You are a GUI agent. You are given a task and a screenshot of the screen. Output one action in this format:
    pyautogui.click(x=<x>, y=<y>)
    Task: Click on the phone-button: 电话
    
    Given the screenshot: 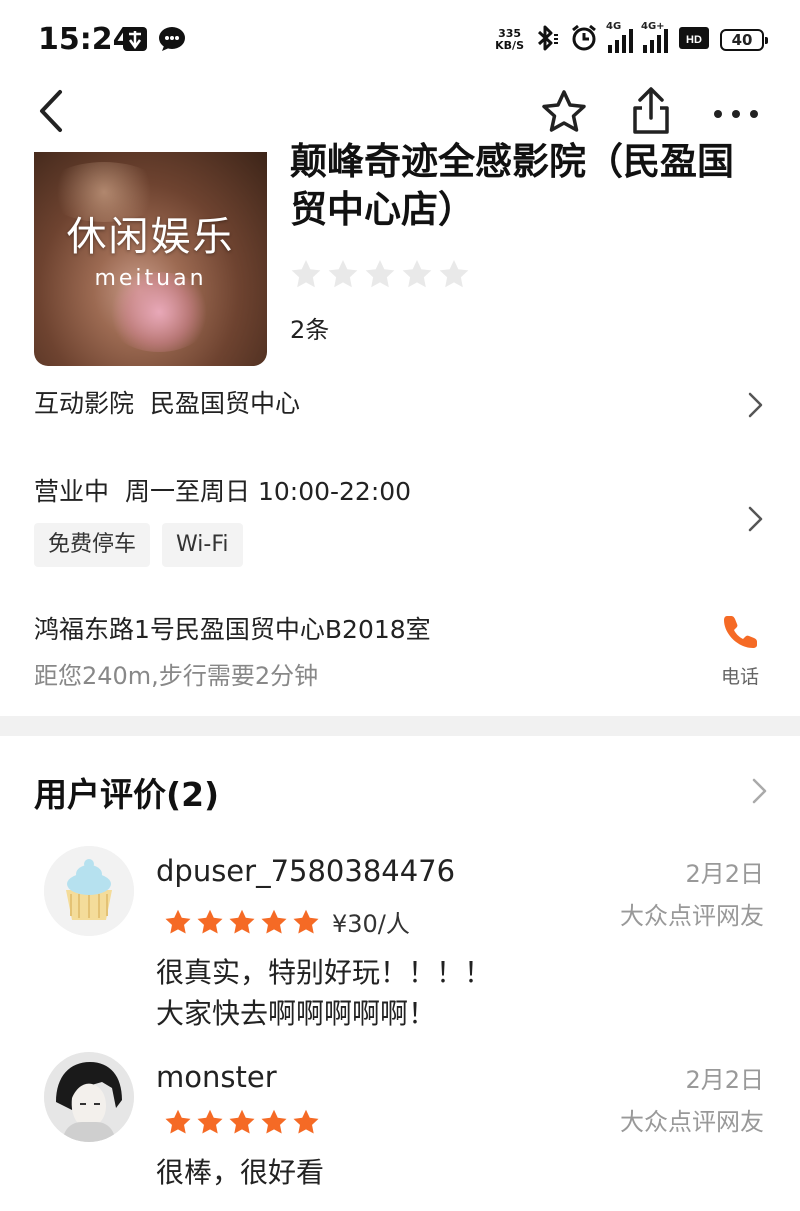 What is the action you would take?
    pyautogui.click(x=740, y=650)
    